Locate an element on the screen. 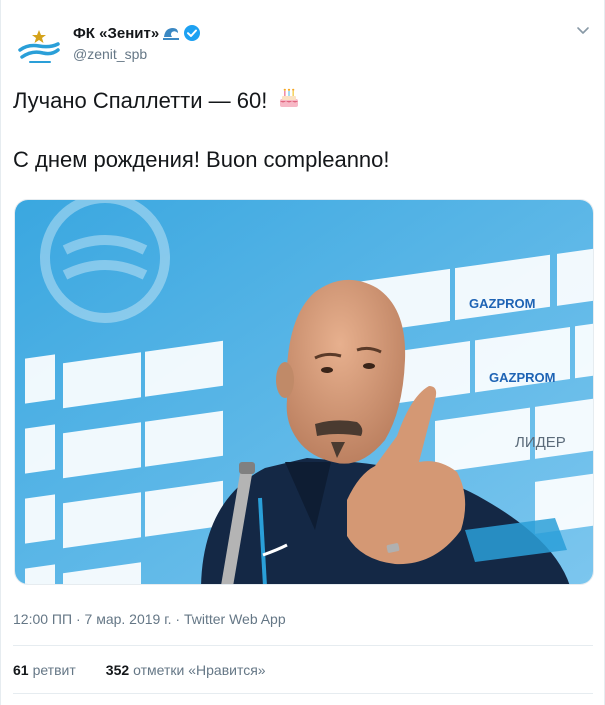  likes-count: 352 is located at coordinates (117, 670).